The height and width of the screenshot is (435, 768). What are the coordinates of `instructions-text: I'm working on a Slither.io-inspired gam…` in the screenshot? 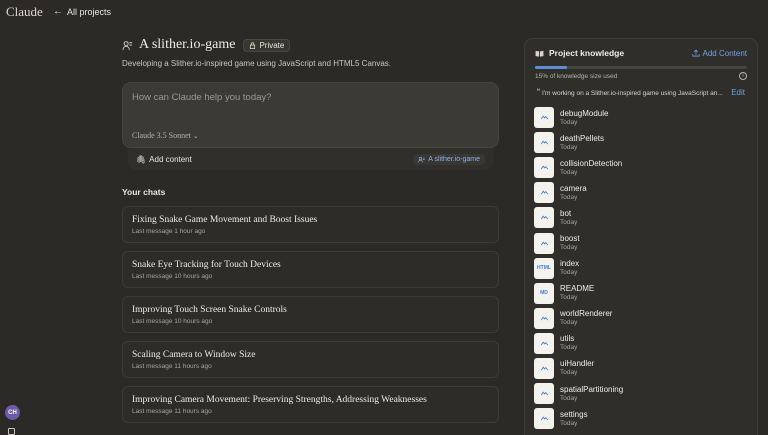 It's located at (632, 93).